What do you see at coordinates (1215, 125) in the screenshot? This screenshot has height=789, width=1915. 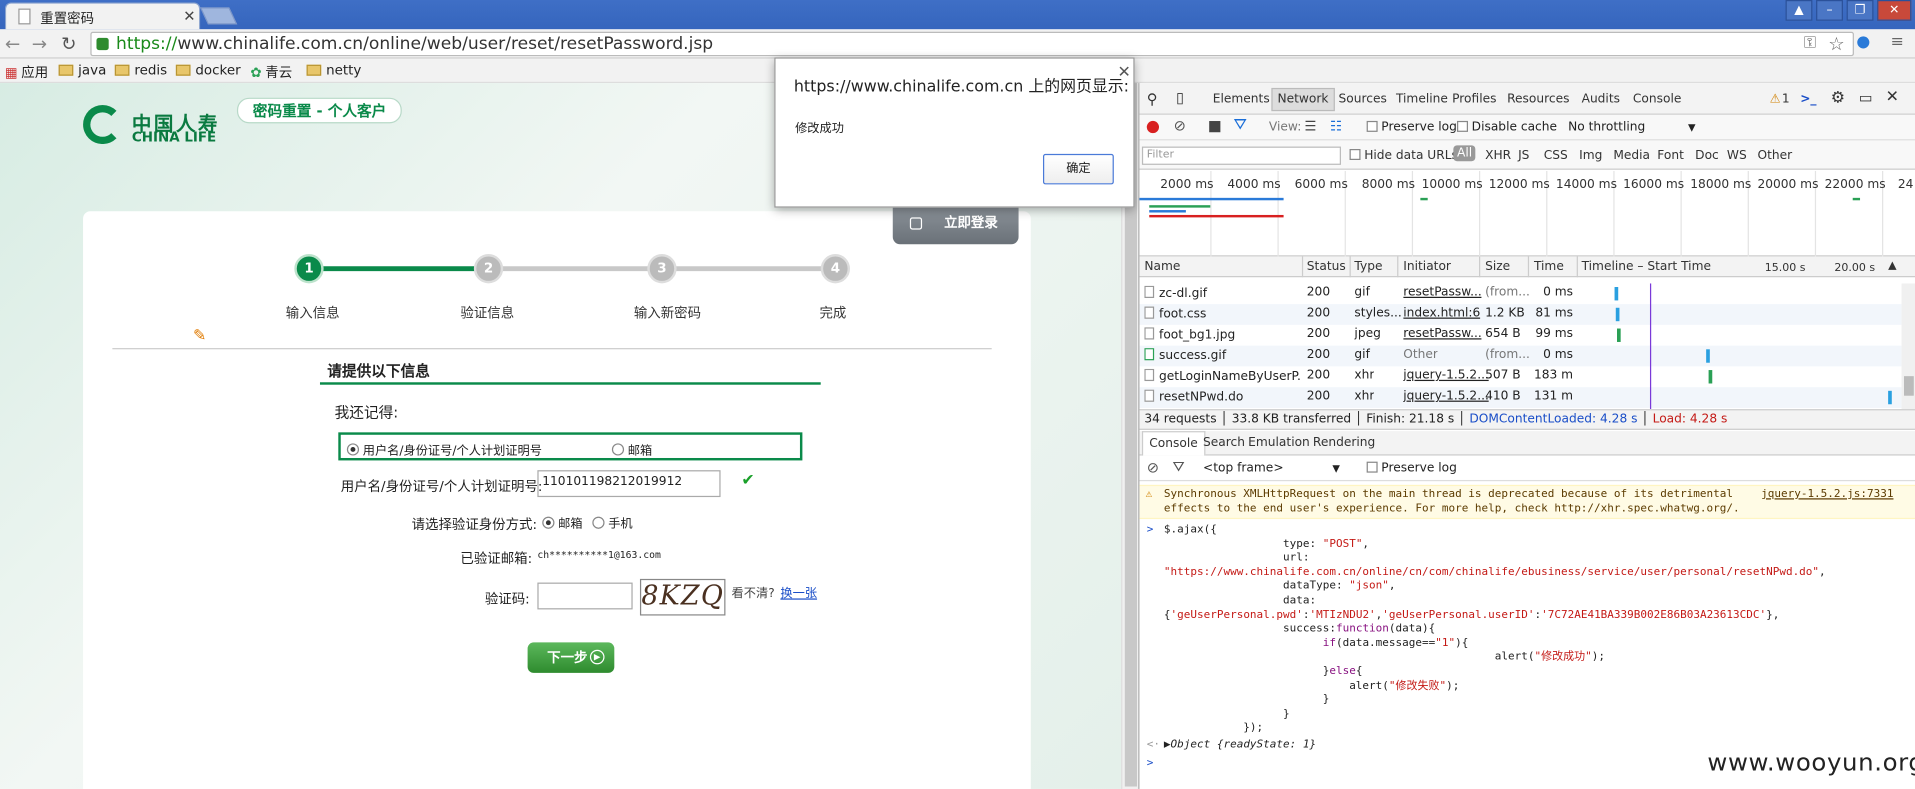 I see `camera-icon: ■` at bounding box center [1215, 125].